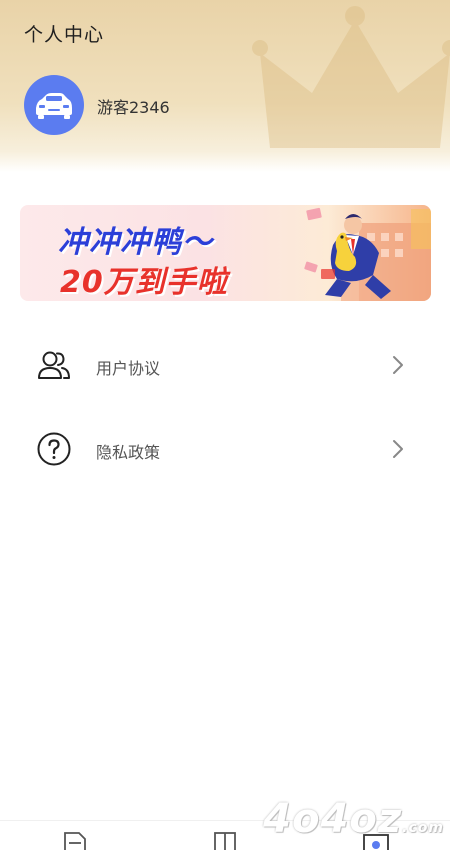 The height and width of the screenshot is (850, 450). I want to click on document-icon, so click(75, 840).